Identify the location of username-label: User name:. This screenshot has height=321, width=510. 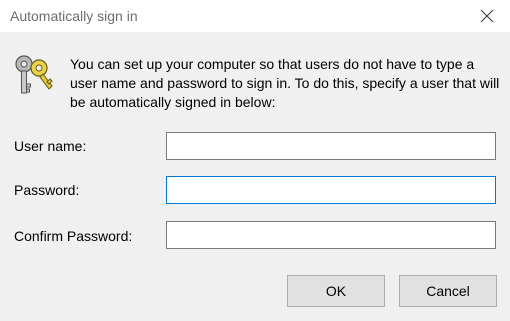
(50, 146).